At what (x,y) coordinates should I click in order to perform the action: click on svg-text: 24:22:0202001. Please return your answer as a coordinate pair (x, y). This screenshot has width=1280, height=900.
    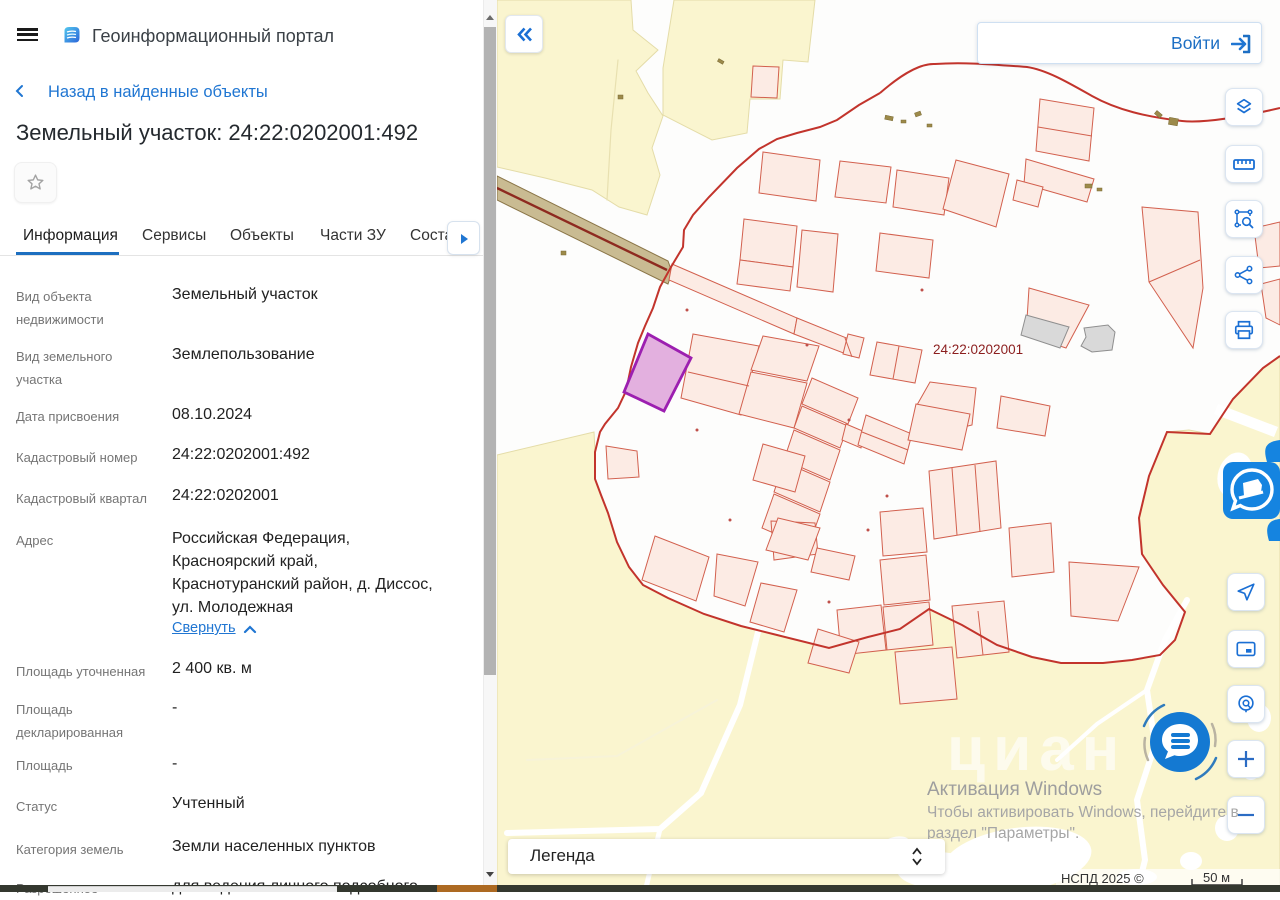
    Looking at the image, I should click on (978, 349).